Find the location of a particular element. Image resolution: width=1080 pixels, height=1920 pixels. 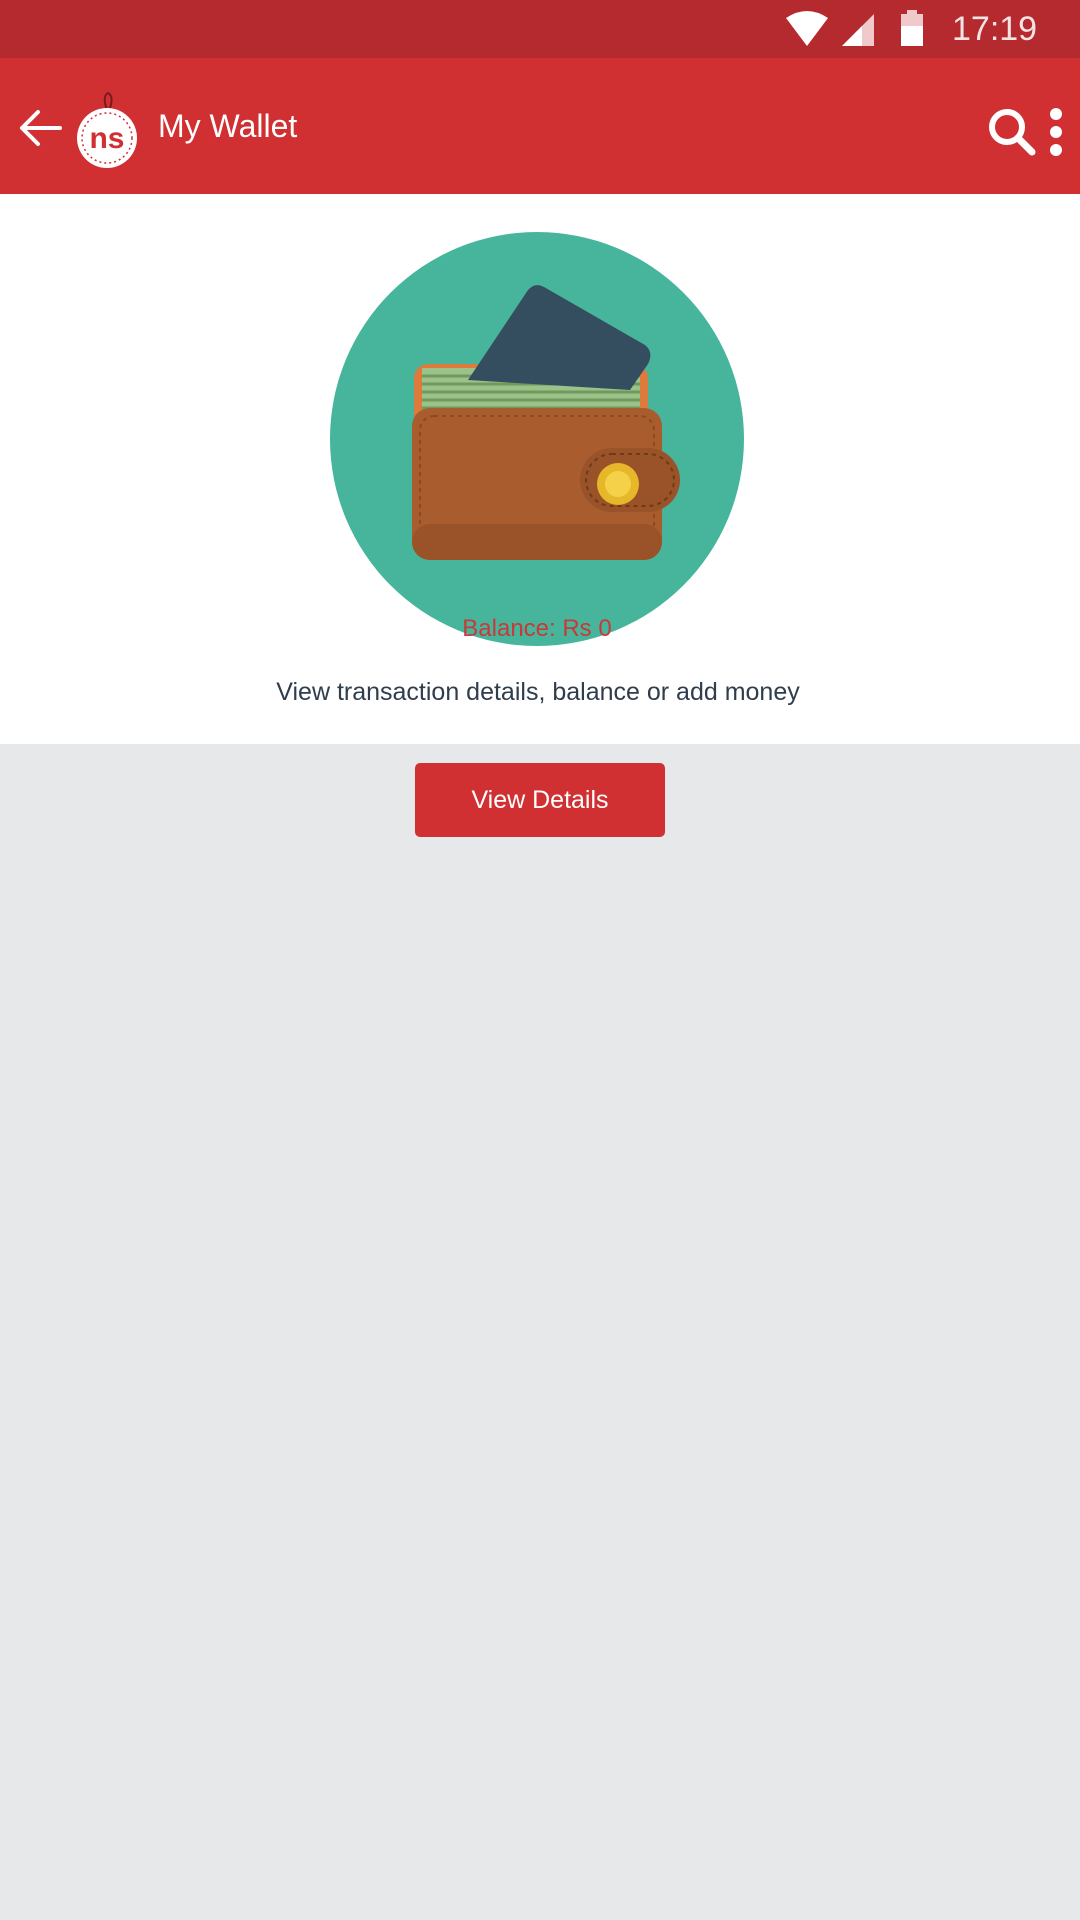

app-bar: ns My Wallet is located at coordinates (540, 126).